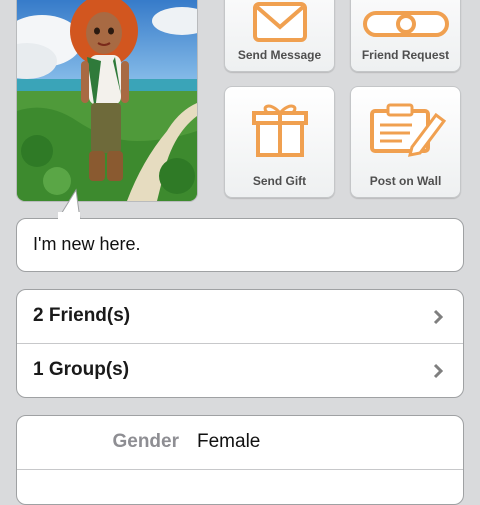  I want to click on post-on-wall-button: Post on Wall, so click(405, 142).